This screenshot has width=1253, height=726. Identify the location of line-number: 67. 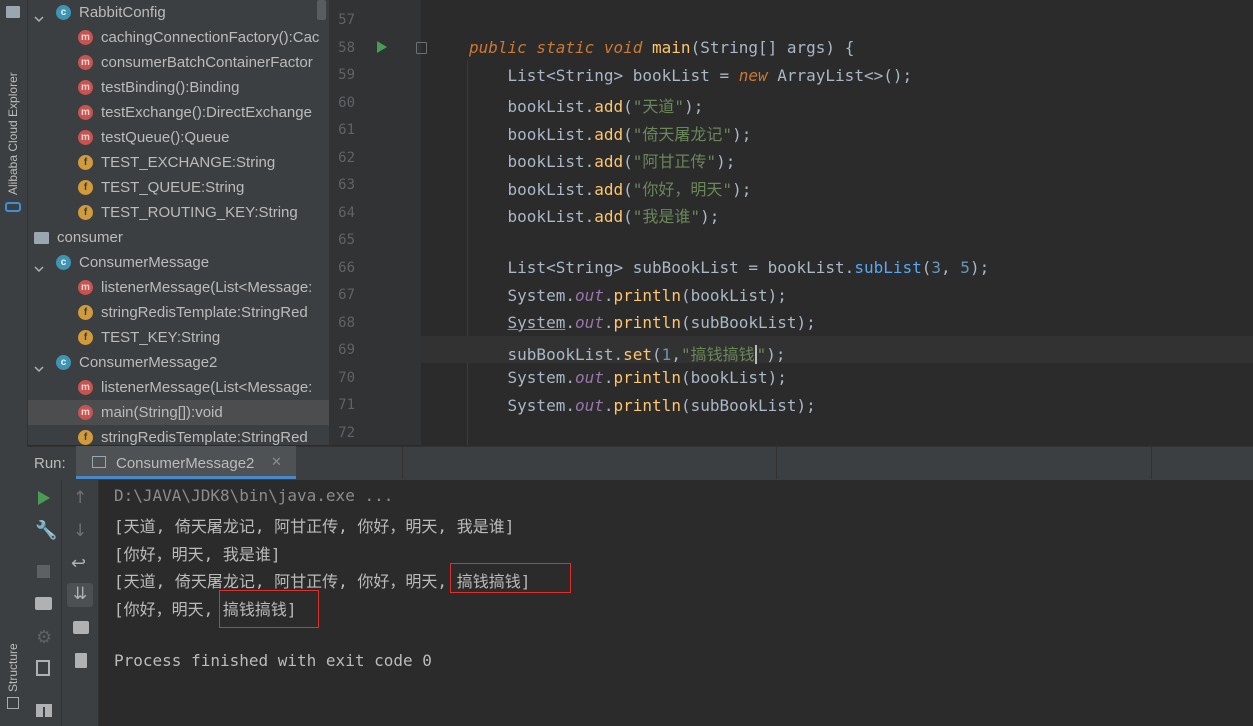
(346, 295).